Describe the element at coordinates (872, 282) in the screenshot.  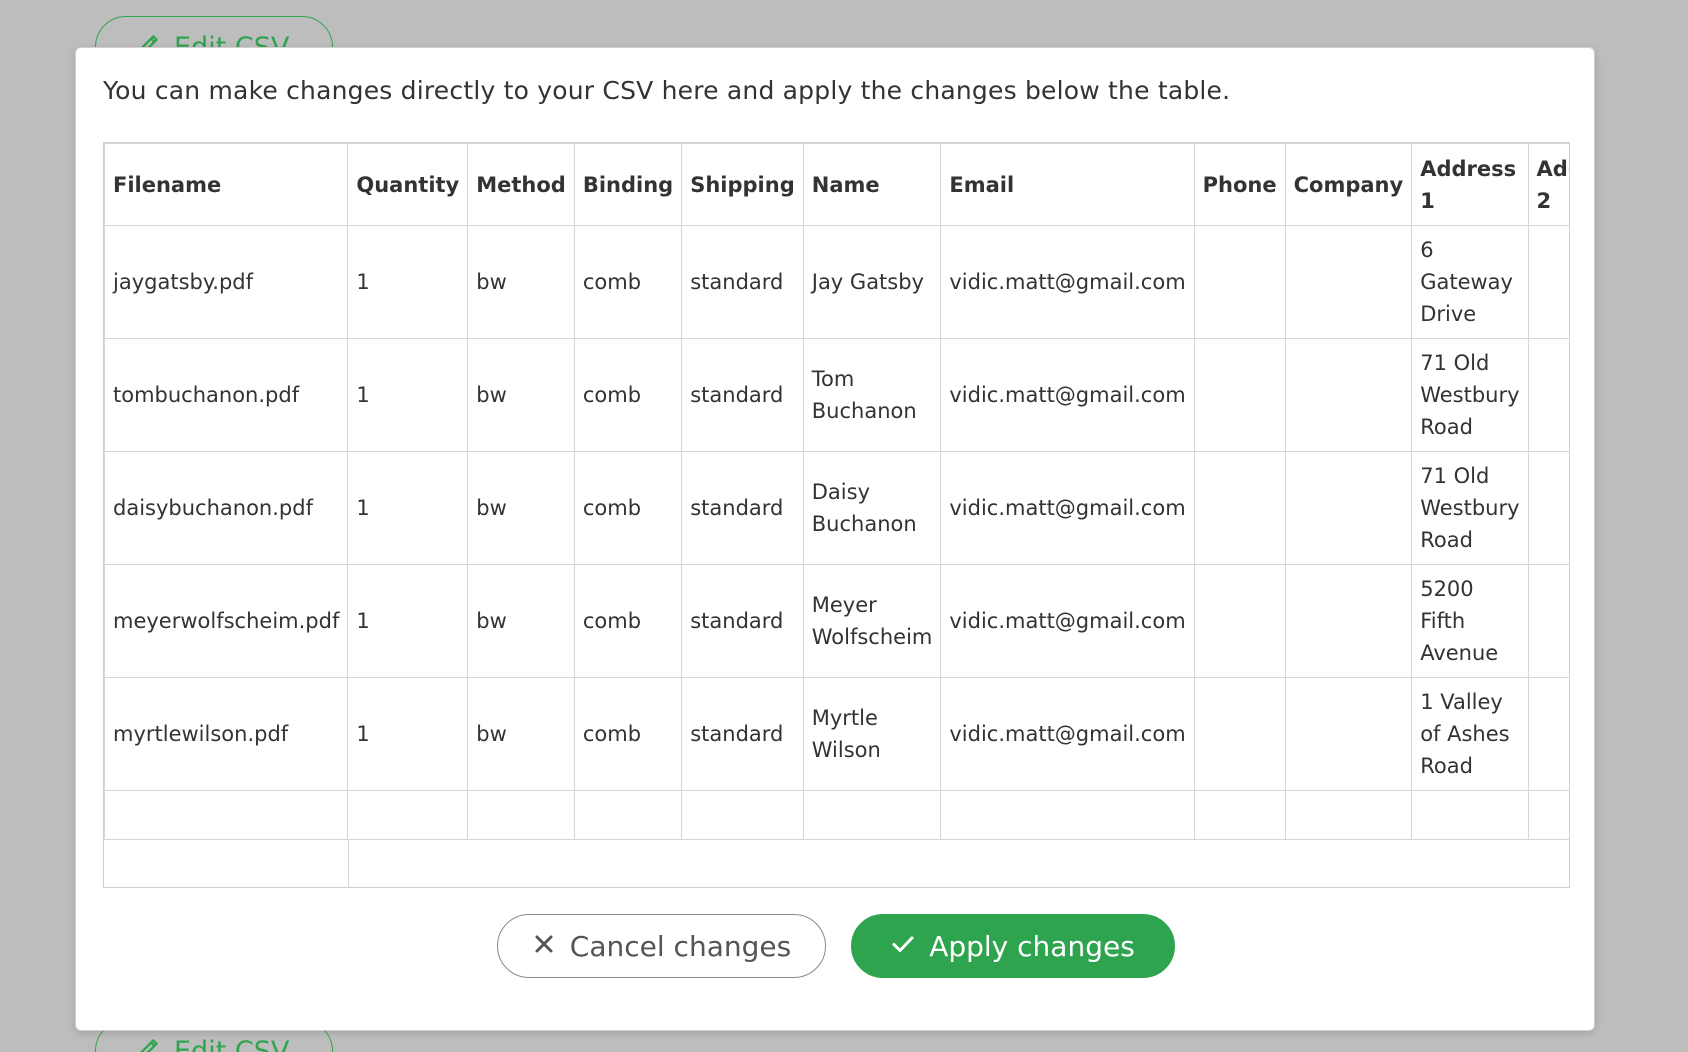
I see `table-cell: Jay Gatsby` at that location.